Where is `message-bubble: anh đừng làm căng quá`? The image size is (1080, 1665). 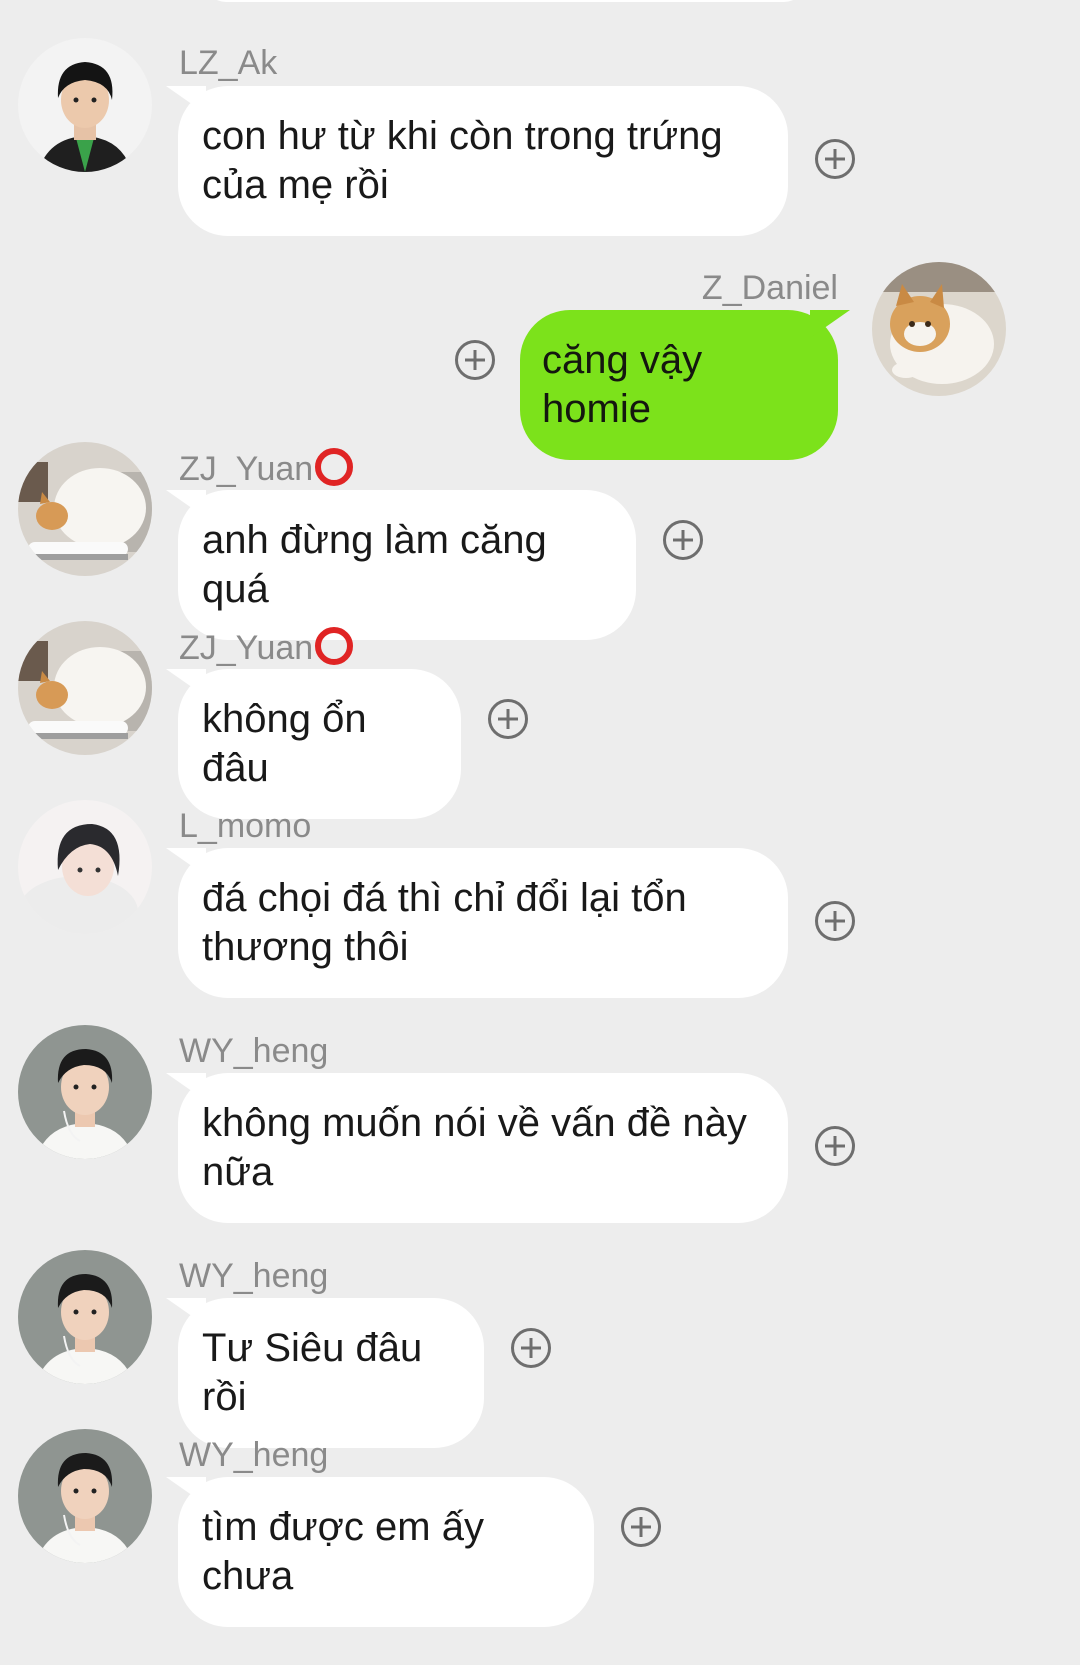 message-bubble: anh đừng làm căng quá is located at coordinates (407, 565).